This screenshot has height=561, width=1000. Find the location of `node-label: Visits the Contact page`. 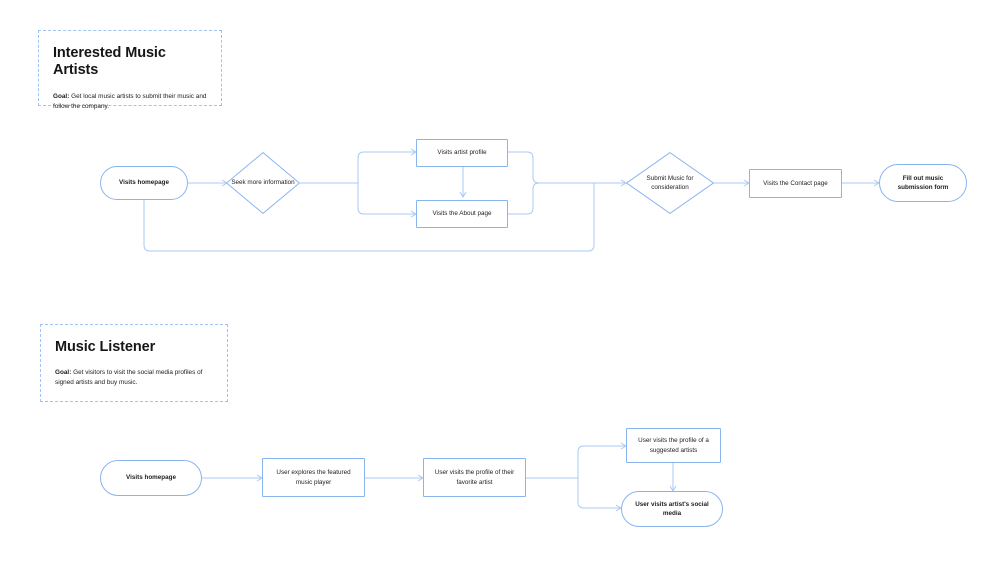

node-label: Visits the Contact page is located at coordinates (795, 183).